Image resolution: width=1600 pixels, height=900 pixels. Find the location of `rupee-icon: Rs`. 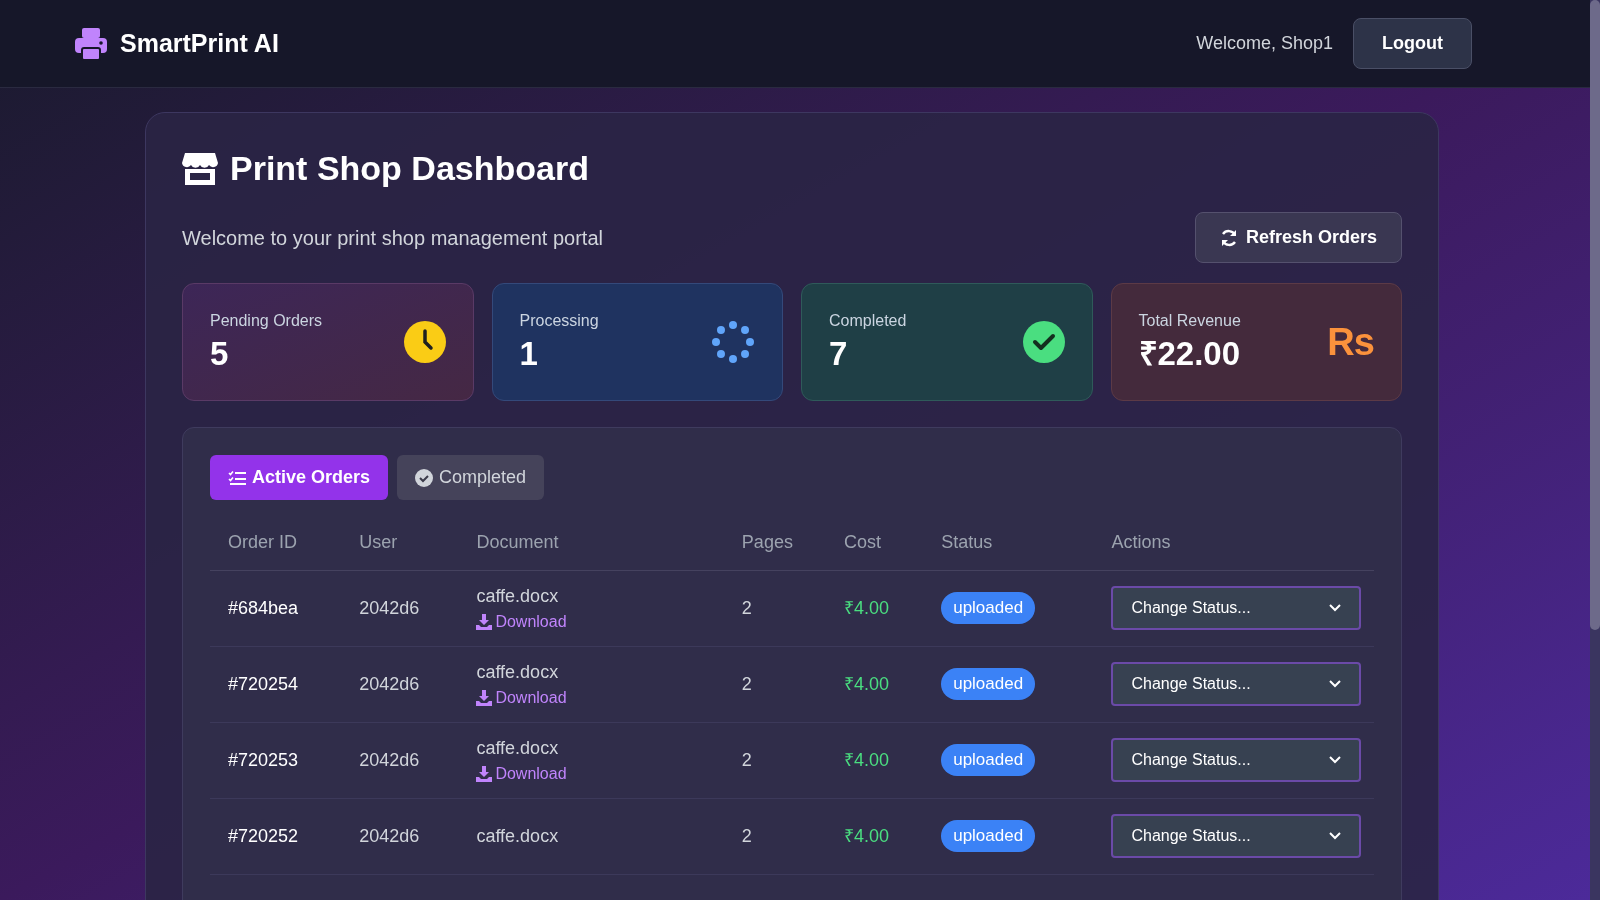

rupee-icon: Rs is located at coordinates (1350, 342).